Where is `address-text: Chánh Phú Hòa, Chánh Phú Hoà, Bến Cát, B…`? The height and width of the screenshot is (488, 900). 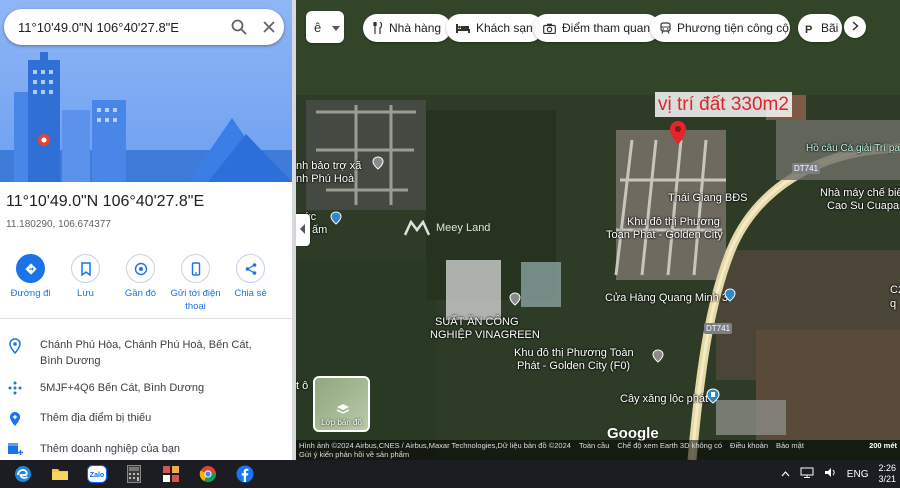
address-text: Chánh Phú Hòa, Chánh Phú Hoà, Bến Cát, B… is located at coordinates (146, 353).